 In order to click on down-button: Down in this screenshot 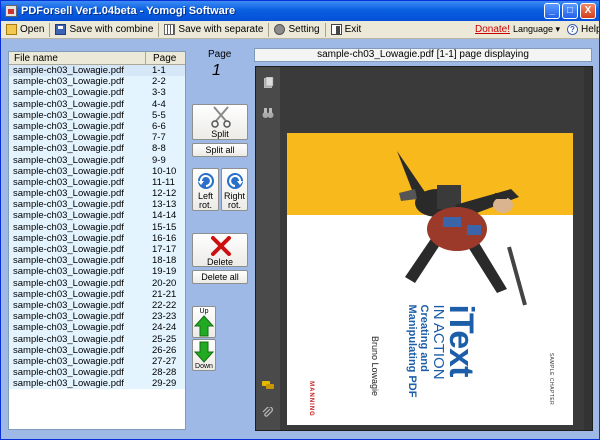, I will do `click(204, 355)`.